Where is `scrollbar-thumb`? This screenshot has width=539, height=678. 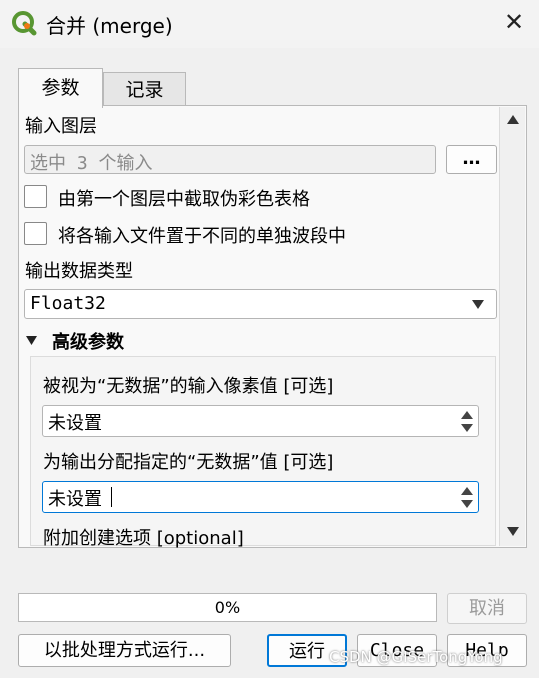 scrollbar-thumb is located at coordinates (512, 214).